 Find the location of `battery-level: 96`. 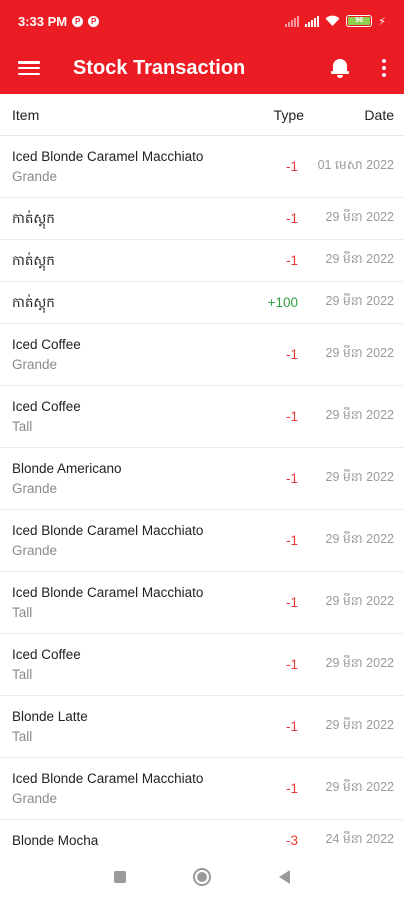

battery-level: 96 is located at coordinates (359, 21).